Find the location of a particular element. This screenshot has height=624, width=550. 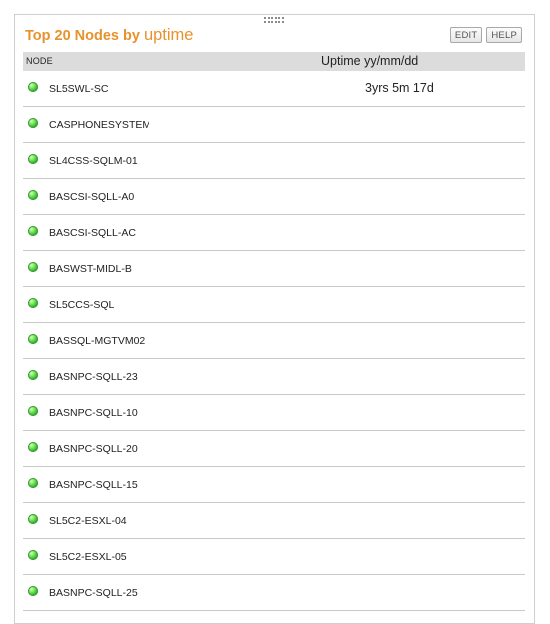

node-link: SL5SWL-SC is located at coordinates (79, 89).